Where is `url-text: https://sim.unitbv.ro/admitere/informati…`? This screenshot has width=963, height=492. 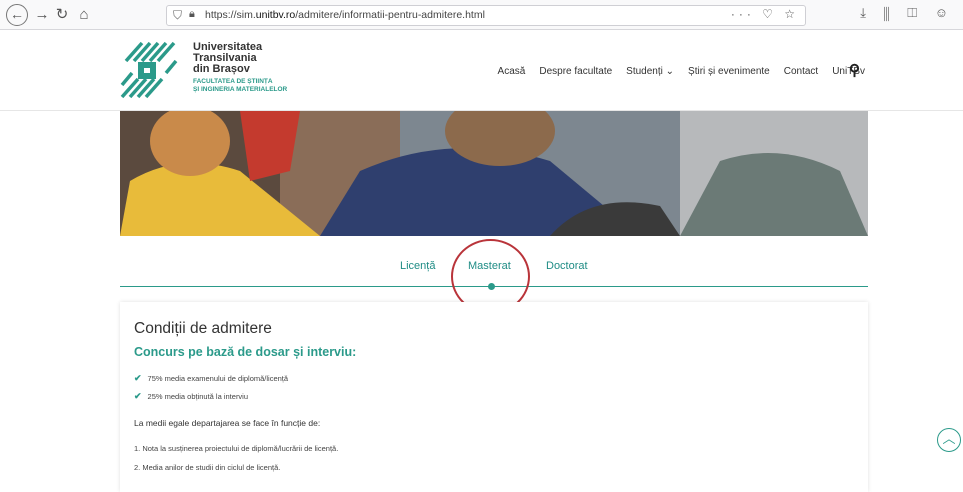 url-text: https://sim.unitbv.ro/admitere/informati… is located at coordinates (345, 15).